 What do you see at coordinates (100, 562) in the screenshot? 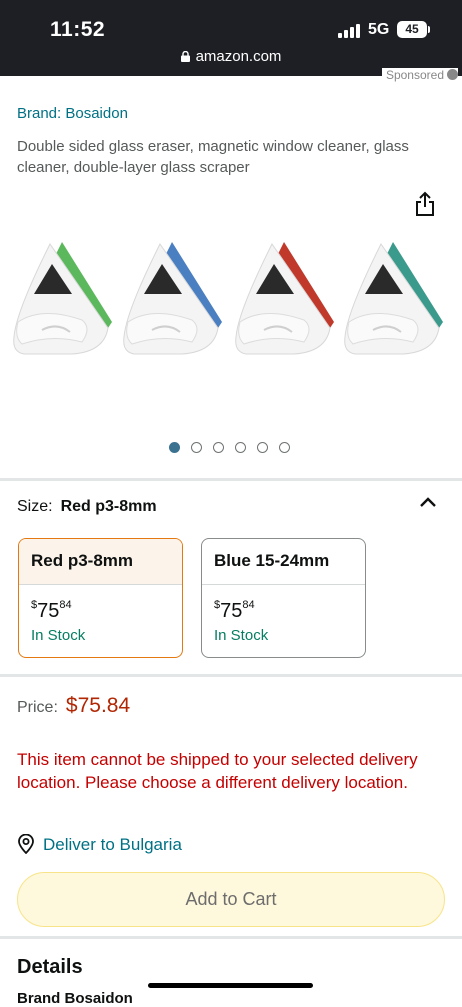
I see `size-option-name: Red p3-8mm` at bounding box center [100, 562].